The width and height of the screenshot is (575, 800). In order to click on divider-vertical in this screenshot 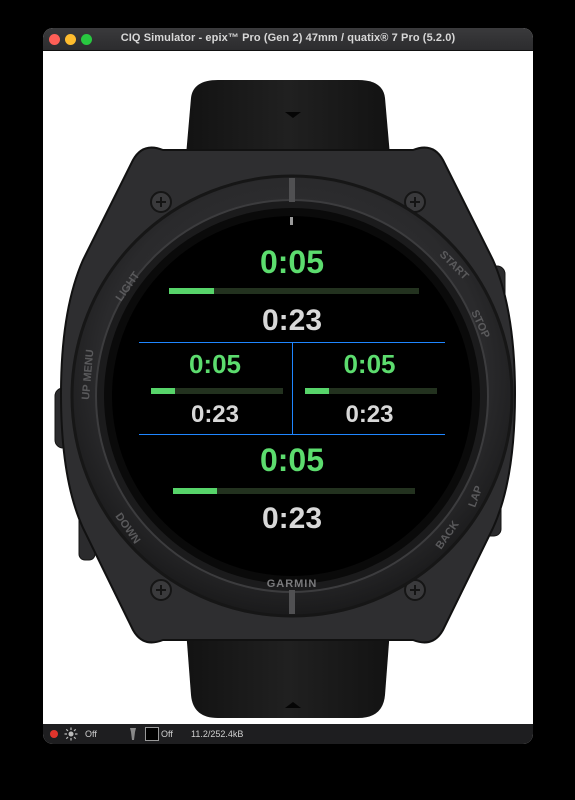, I will do `click(292, 388)`.